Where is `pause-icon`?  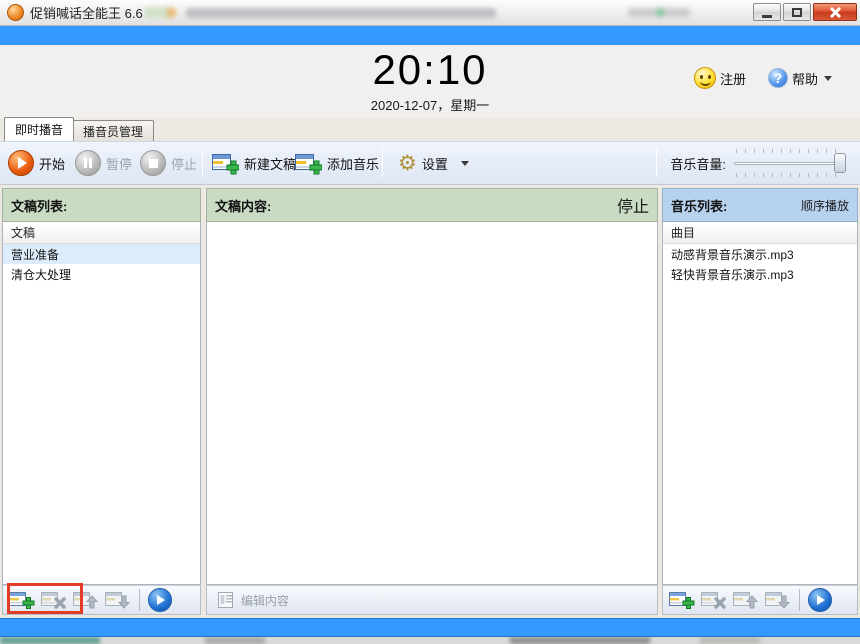 pause-icon is located at coordinates (88, 163).